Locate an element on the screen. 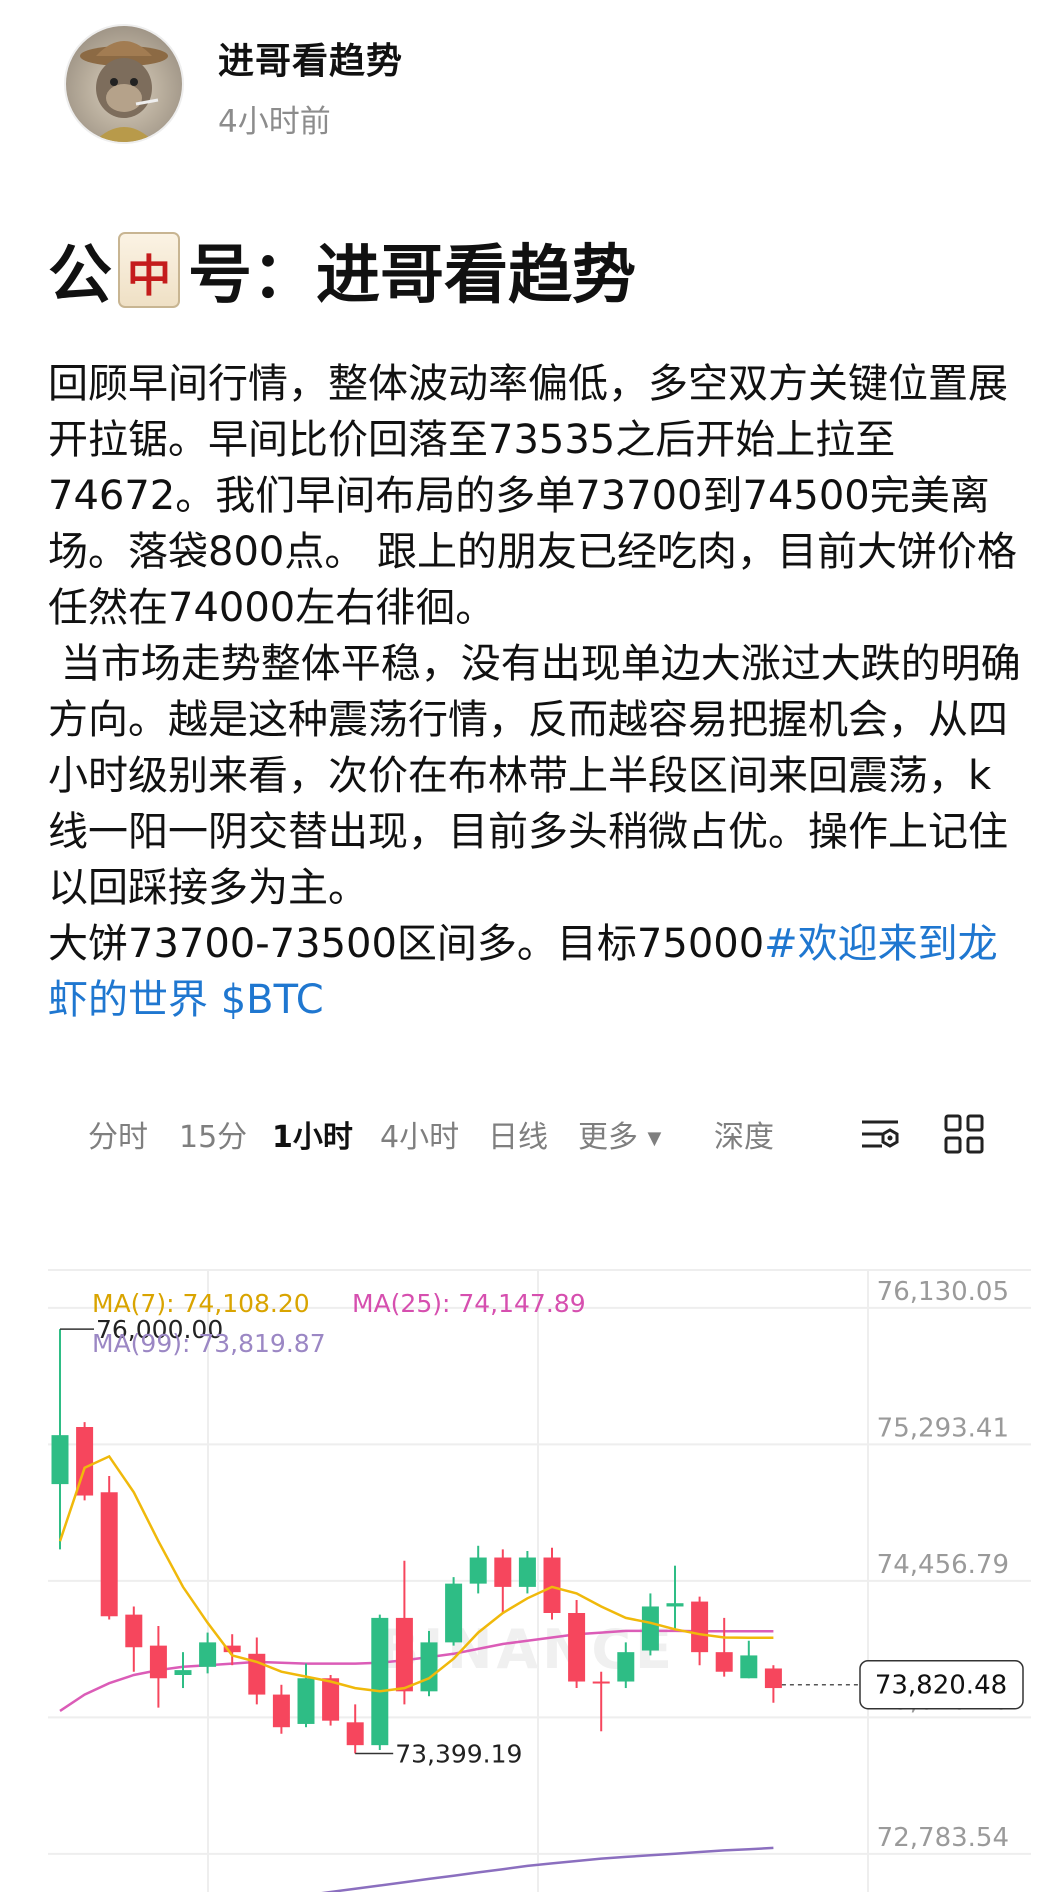  chart-interval-tabs: 分时 15分 1小时 4小时 日线 更多 ▼ 深度 is located at coordinates (539, 1135).